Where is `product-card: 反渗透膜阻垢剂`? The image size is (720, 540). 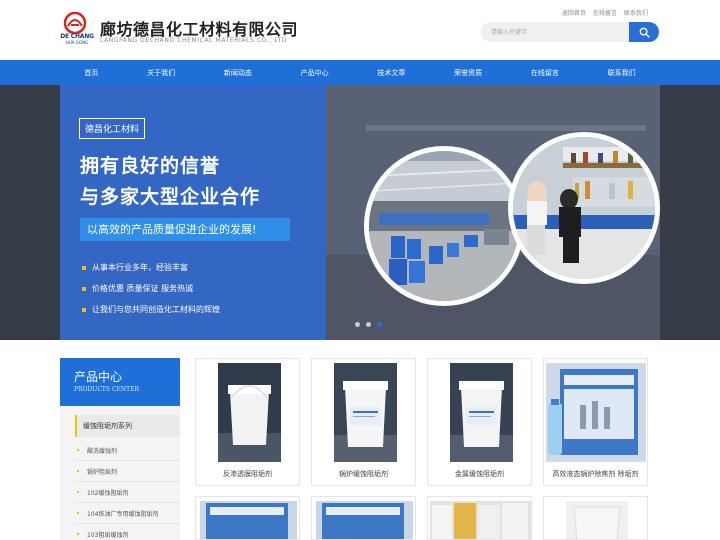 product-card: 反渗透膜阻垢剂 is located at coordinates (247, 422).